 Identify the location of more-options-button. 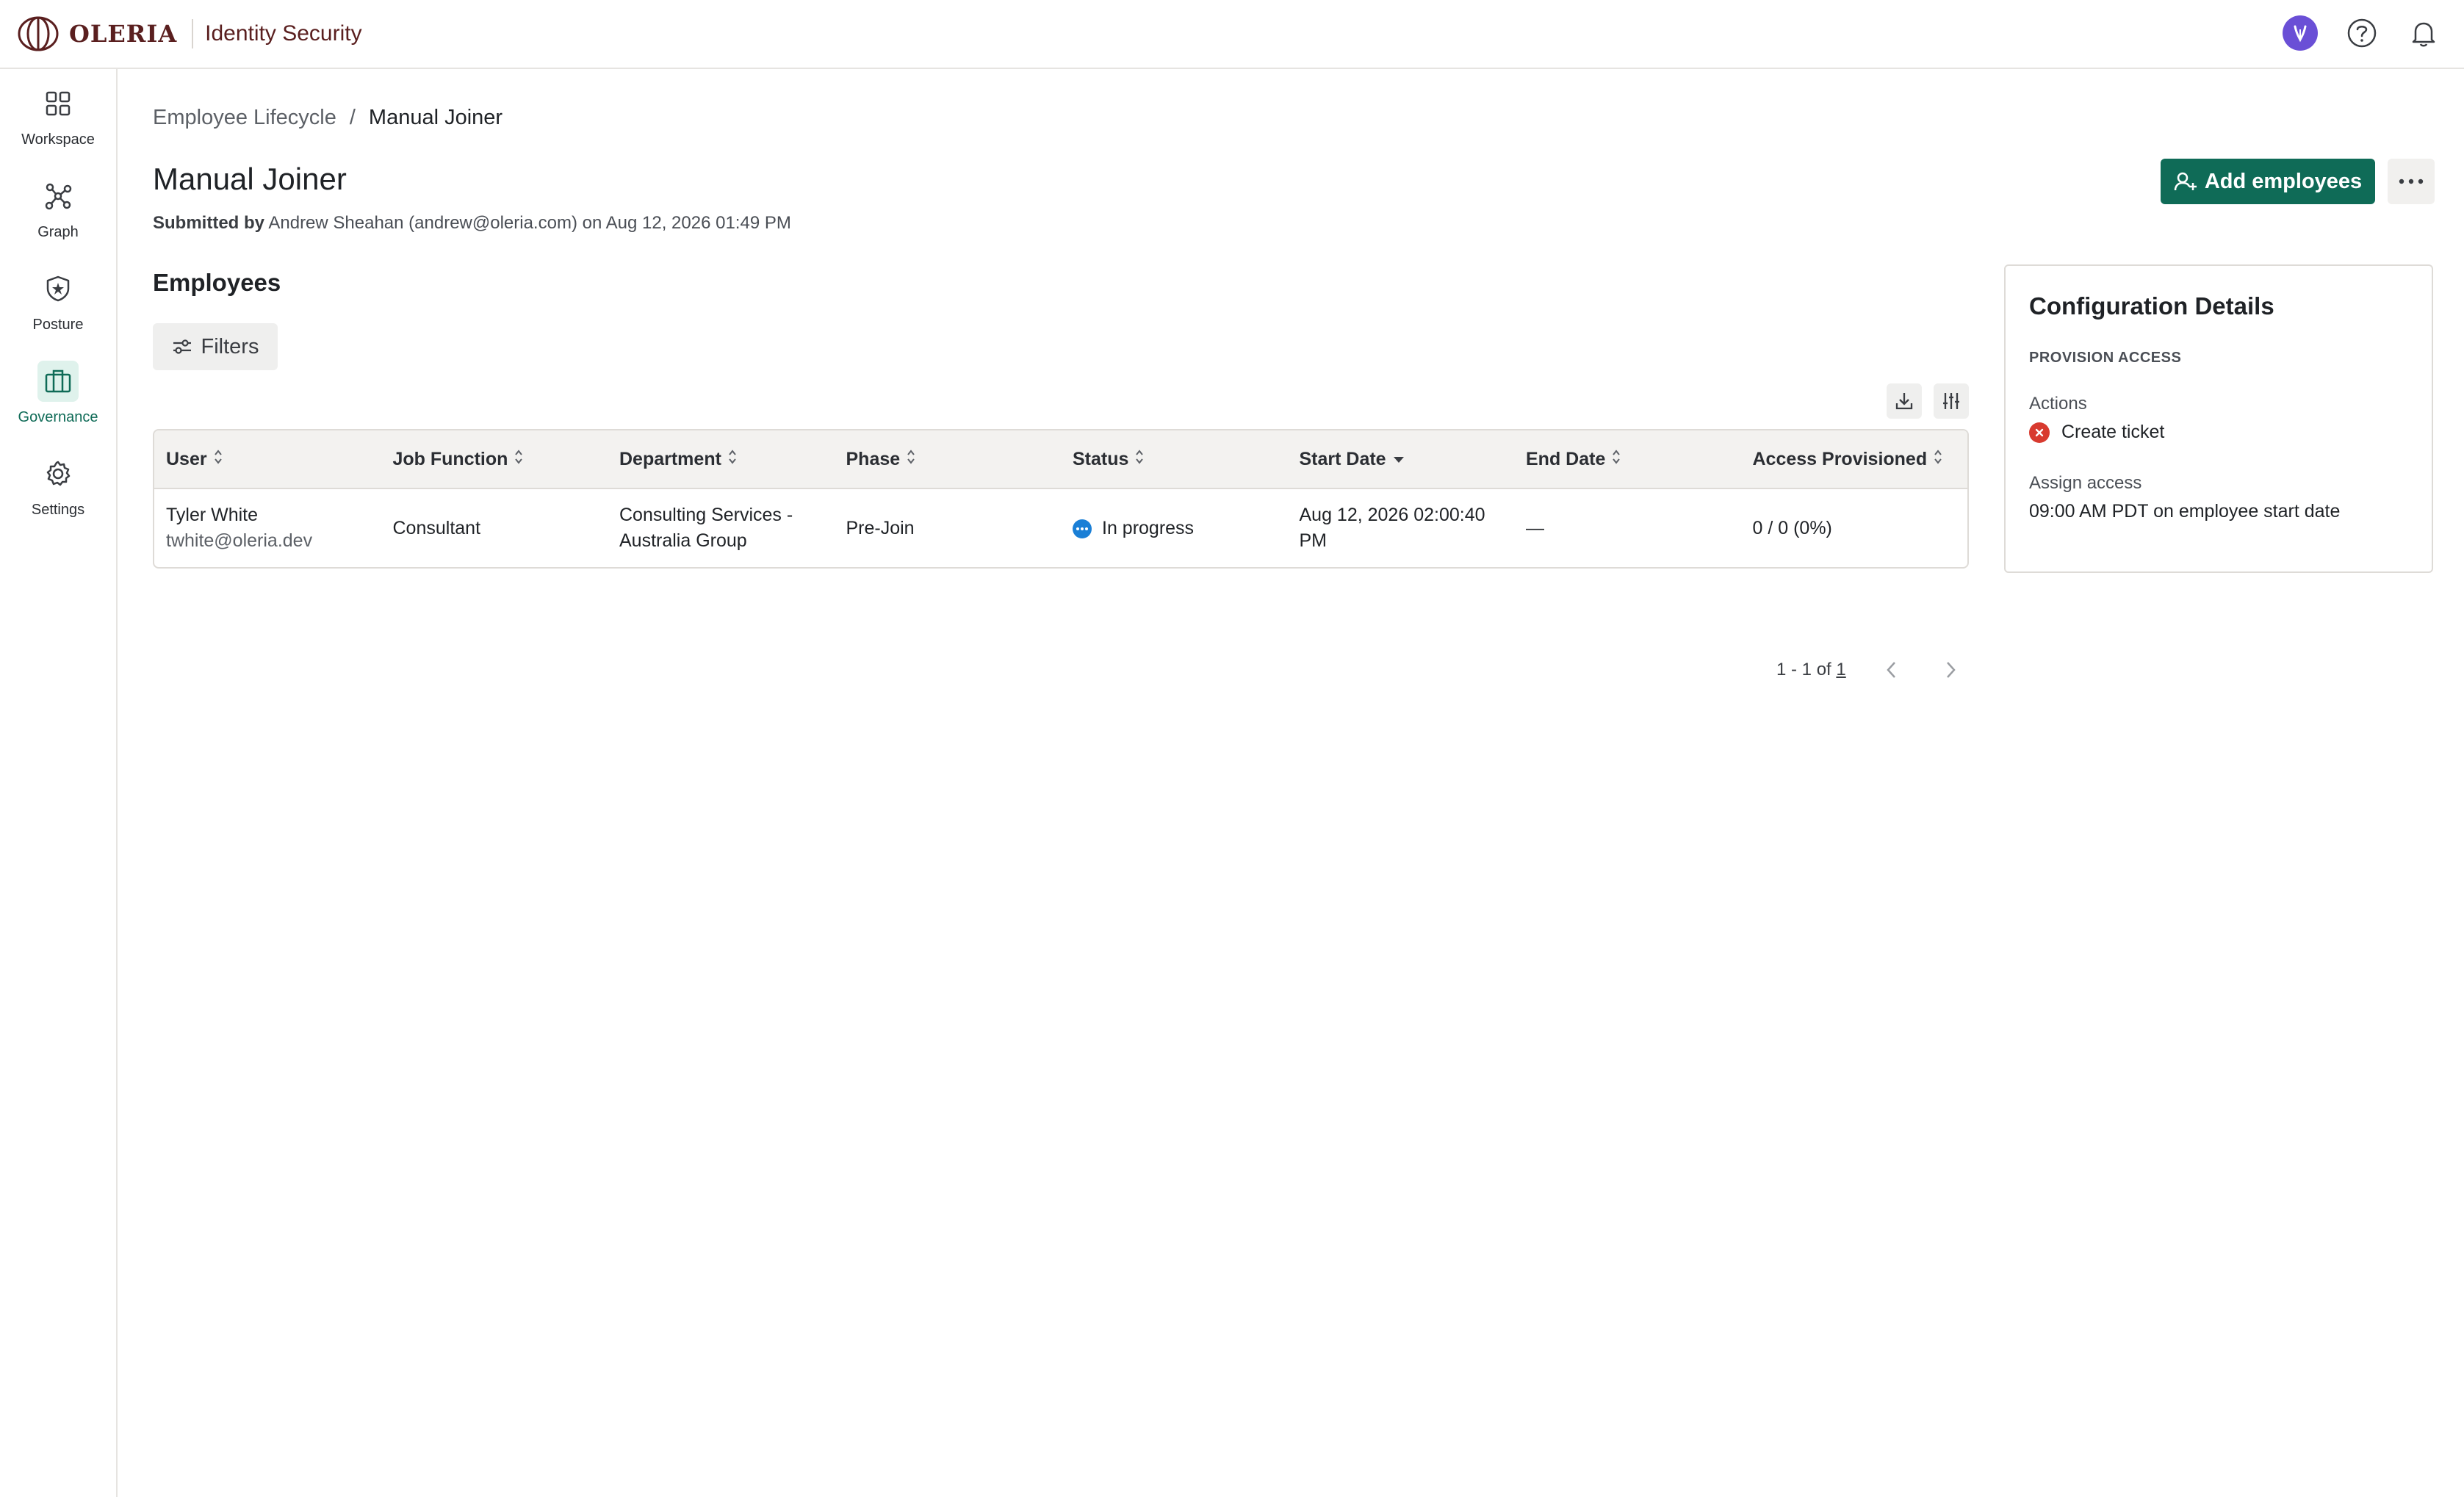
(2411, 181).